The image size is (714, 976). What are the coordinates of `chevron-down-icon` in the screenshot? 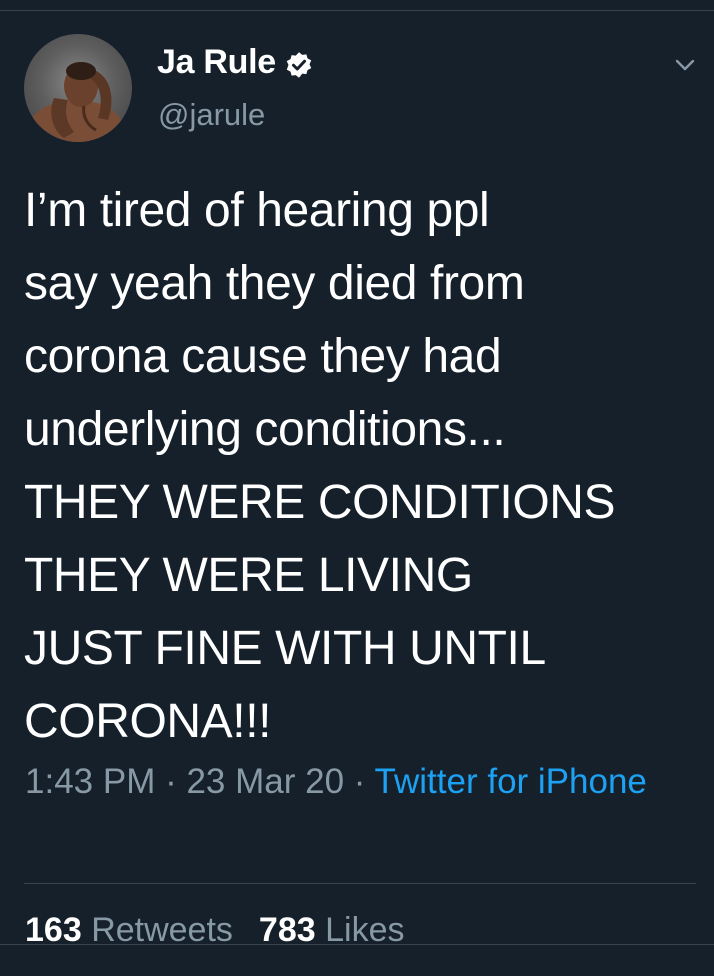 It's located at (685, 65).